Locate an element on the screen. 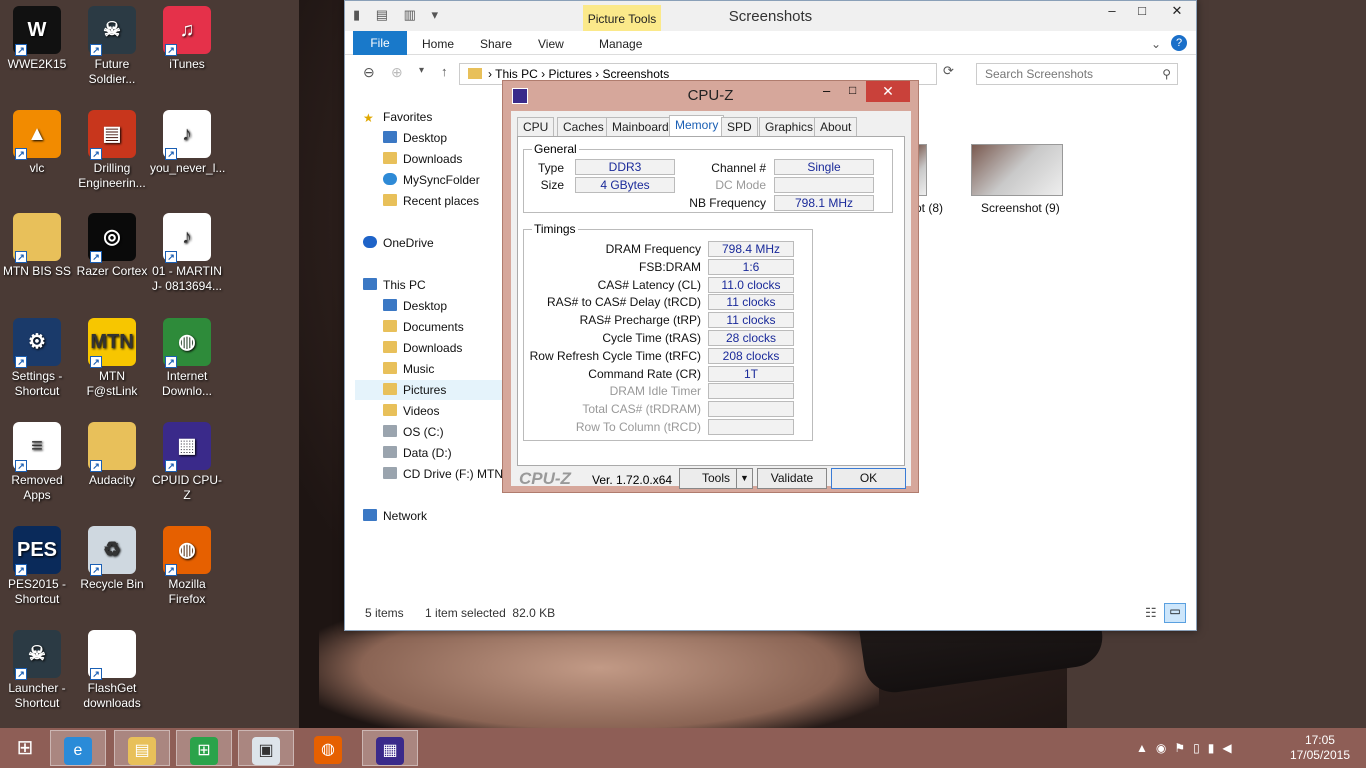 The image size is (1366, 768). nav-item: Data (D:) is located at coordinates (417, 453).